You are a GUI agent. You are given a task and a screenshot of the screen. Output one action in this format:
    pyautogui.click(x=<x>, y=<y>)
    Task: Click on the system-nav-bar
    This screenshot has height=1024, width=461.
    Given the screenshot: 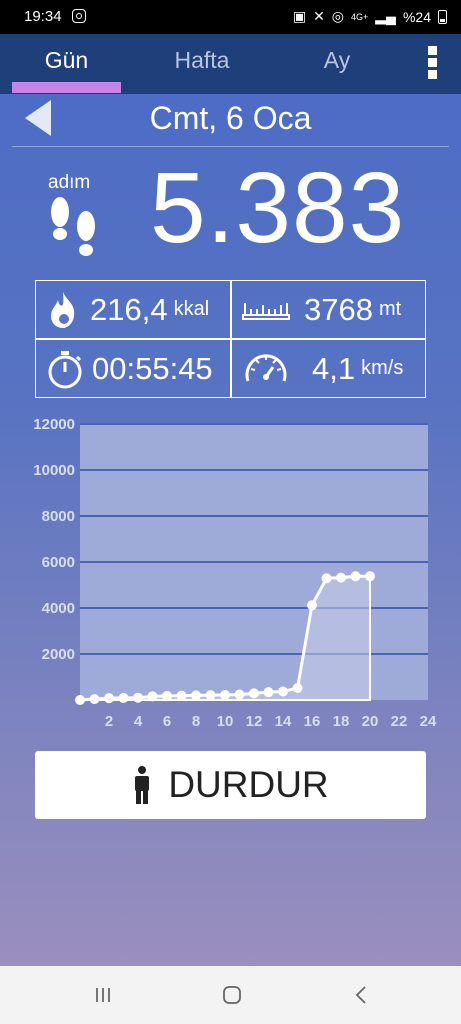 What is the action you would take?
    pyautogui.click(x=230, y=995)
    